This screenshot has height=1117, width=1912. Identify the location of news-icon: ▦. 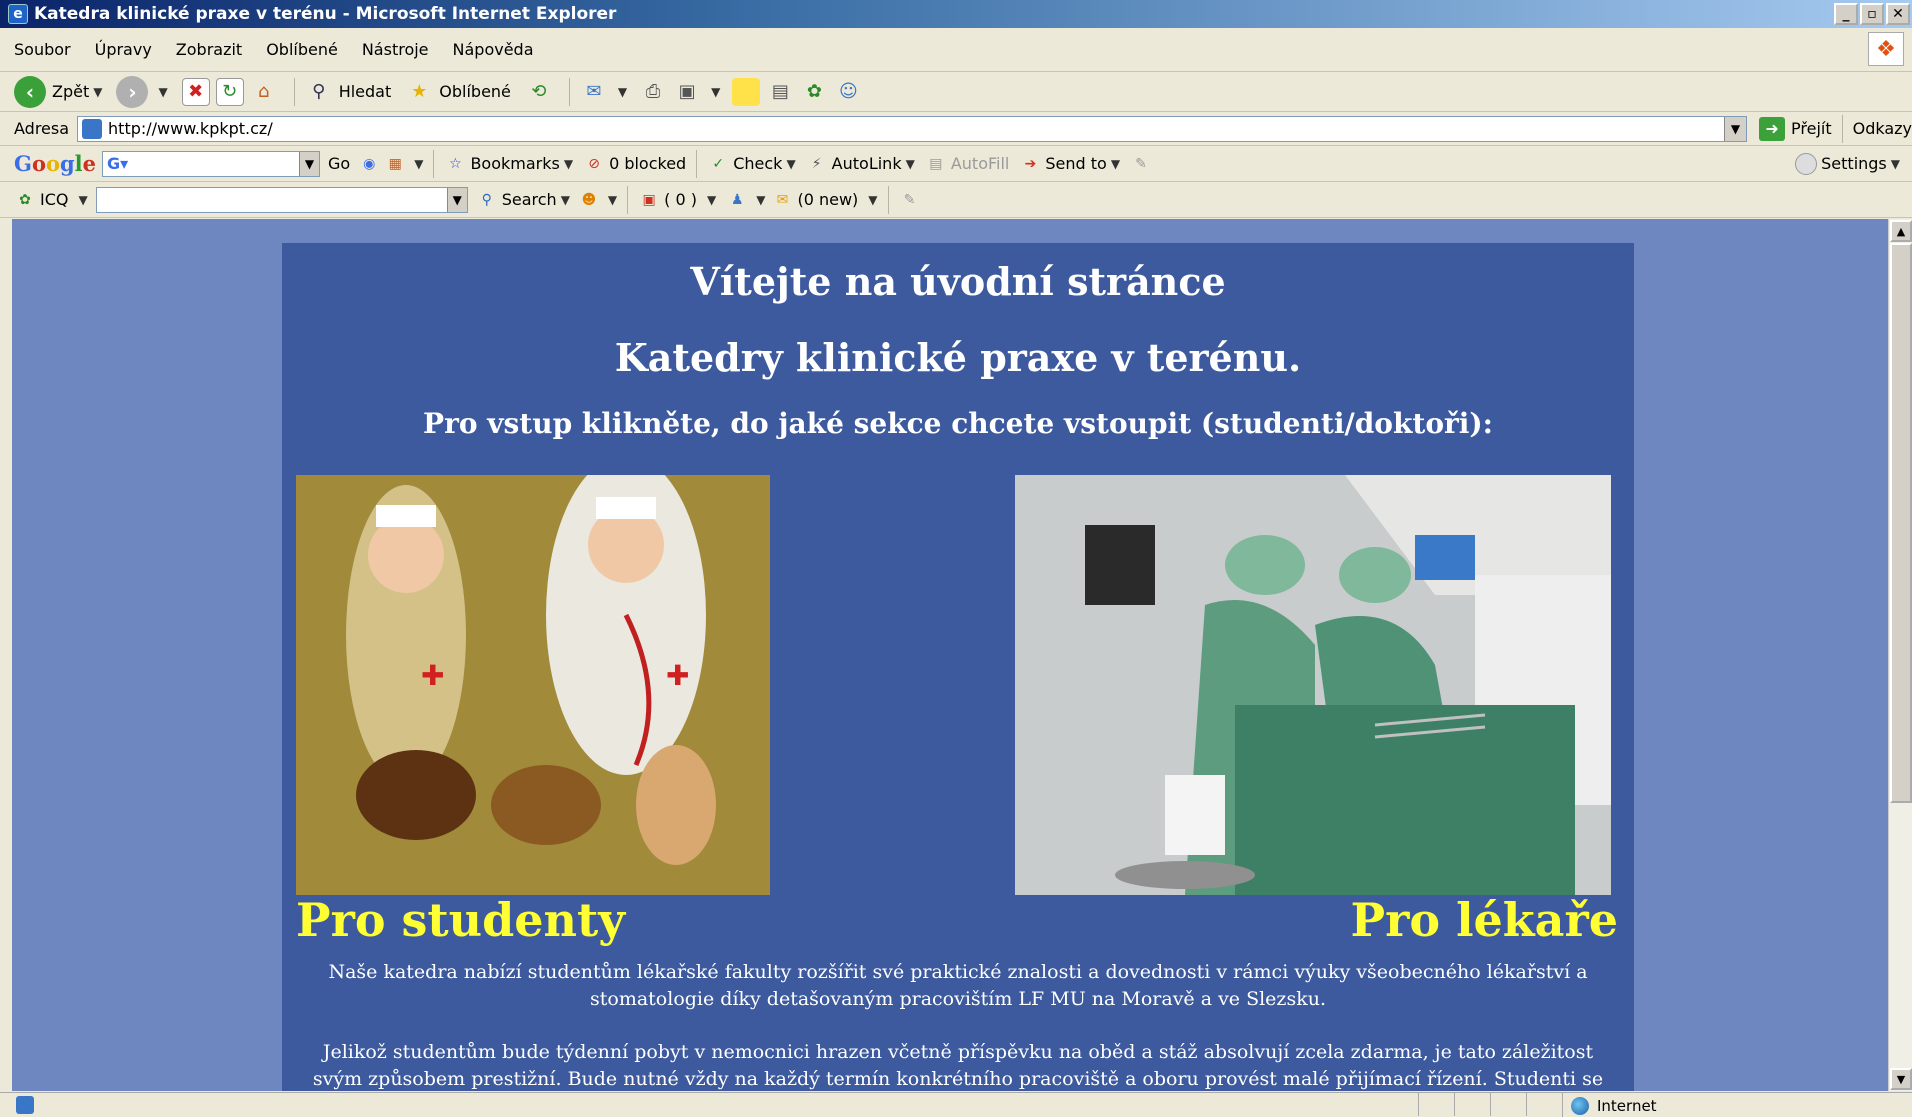
(395, 164).